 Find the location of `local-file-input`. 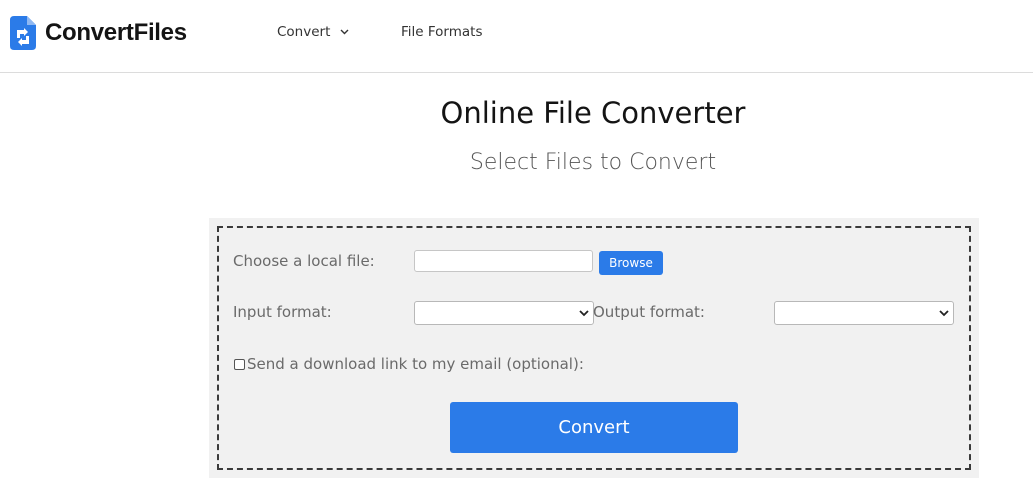

local-file-input is located at coordinates (503, 261).